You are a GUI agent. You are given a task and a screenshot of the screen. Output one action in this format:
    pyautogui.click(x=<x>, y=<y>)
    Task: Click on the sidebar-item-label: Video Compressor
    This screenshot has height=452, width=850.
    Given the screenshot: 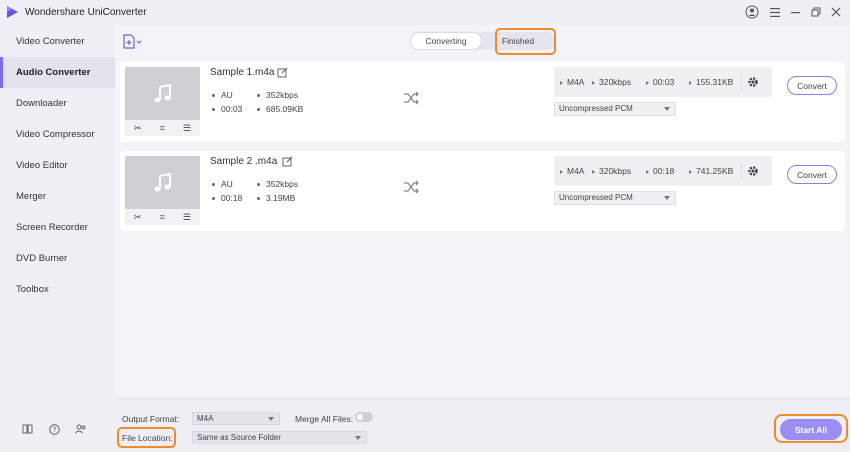 What is the action you would take?
    pyautogui.click(x=55, y=134)
    